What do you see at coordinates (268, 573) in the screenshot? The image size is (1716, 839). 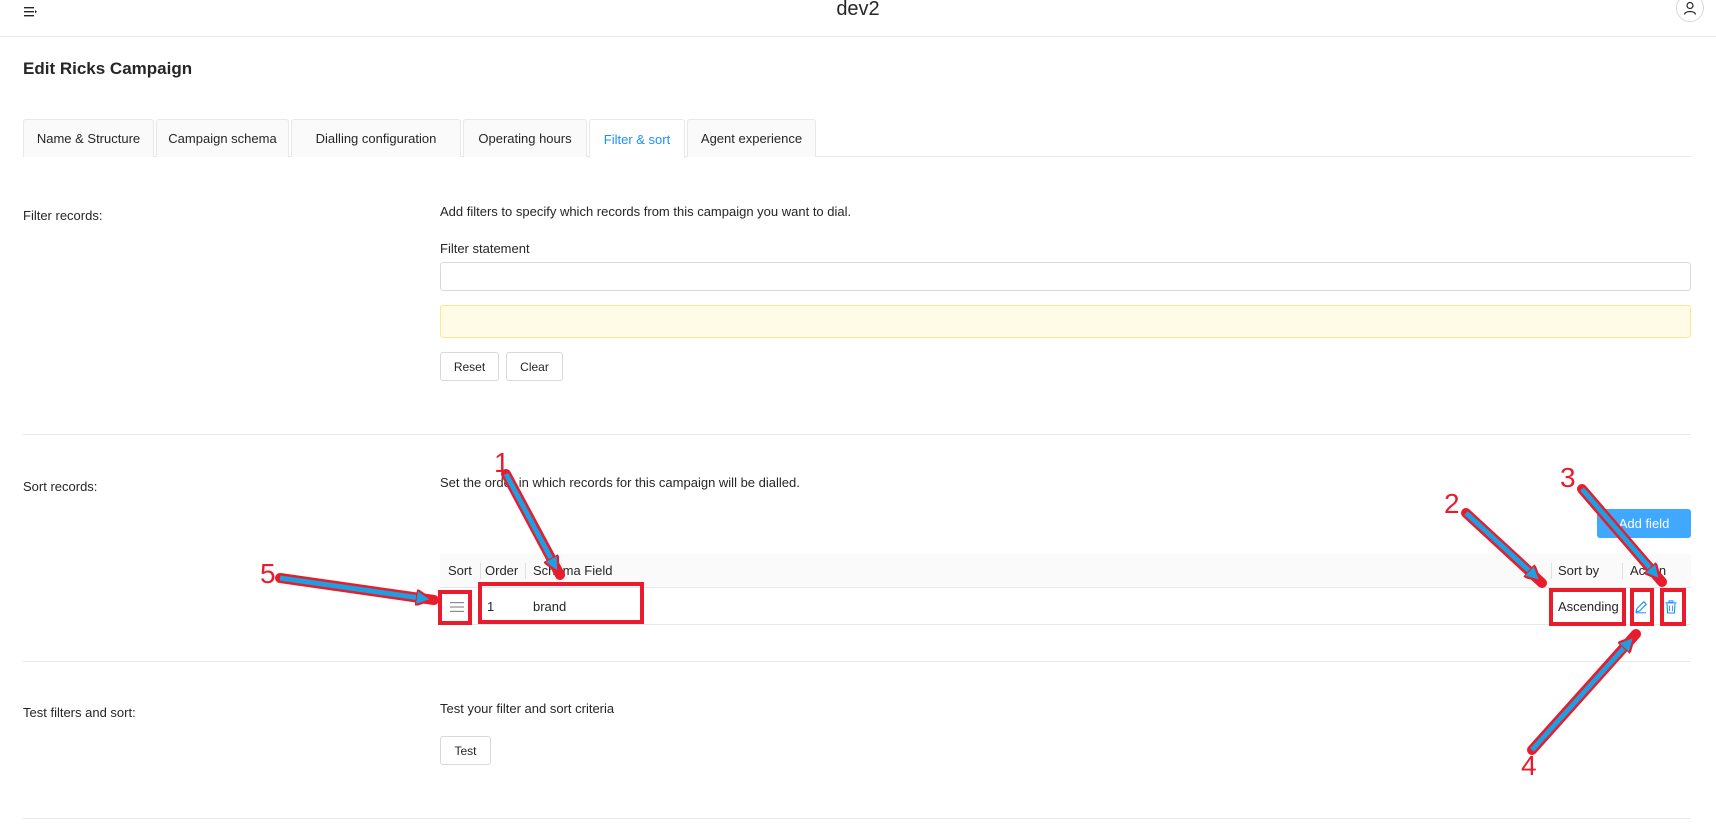 I see `annotation-number-5: 5` at bounding box center [268, 573].